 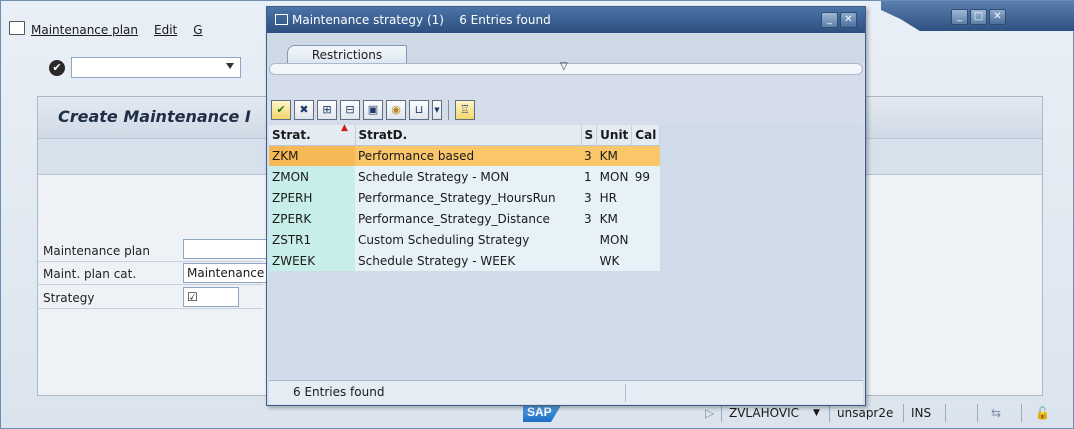 What do you see at coordinates (614, 197) in the screenshot?
I see `cell-unit: HR` at bounding box center [614, 197].